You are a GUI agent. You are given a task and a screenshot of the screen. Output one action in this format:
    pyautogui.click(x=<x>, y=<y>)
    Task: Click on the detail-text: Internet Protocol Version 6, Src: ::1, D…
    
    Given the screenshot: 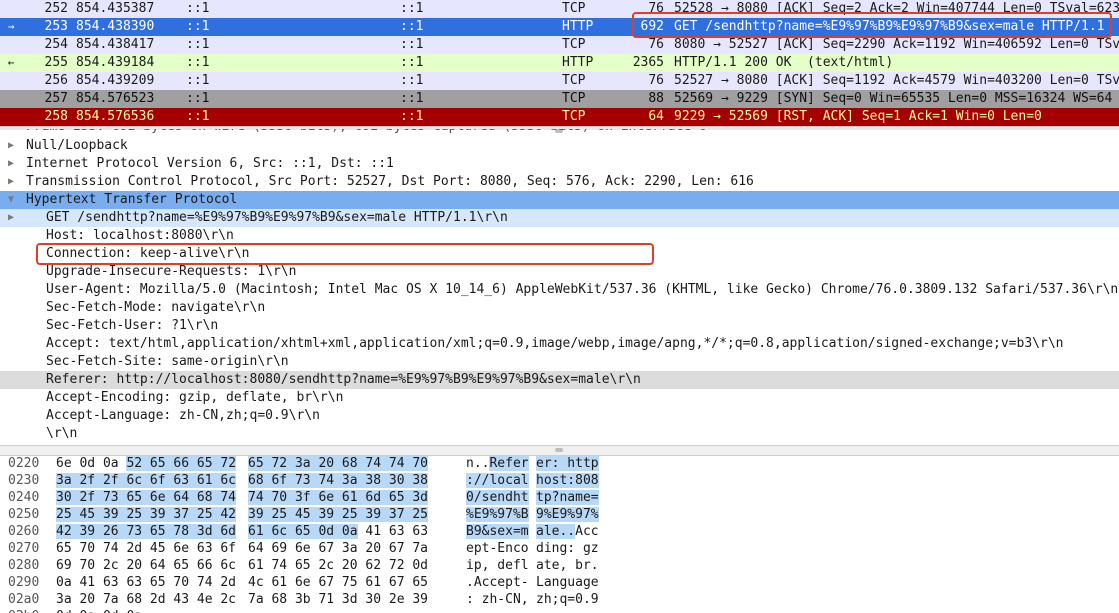 What is the action you would take?
    pyautogui.click(x=210, y=163)
    